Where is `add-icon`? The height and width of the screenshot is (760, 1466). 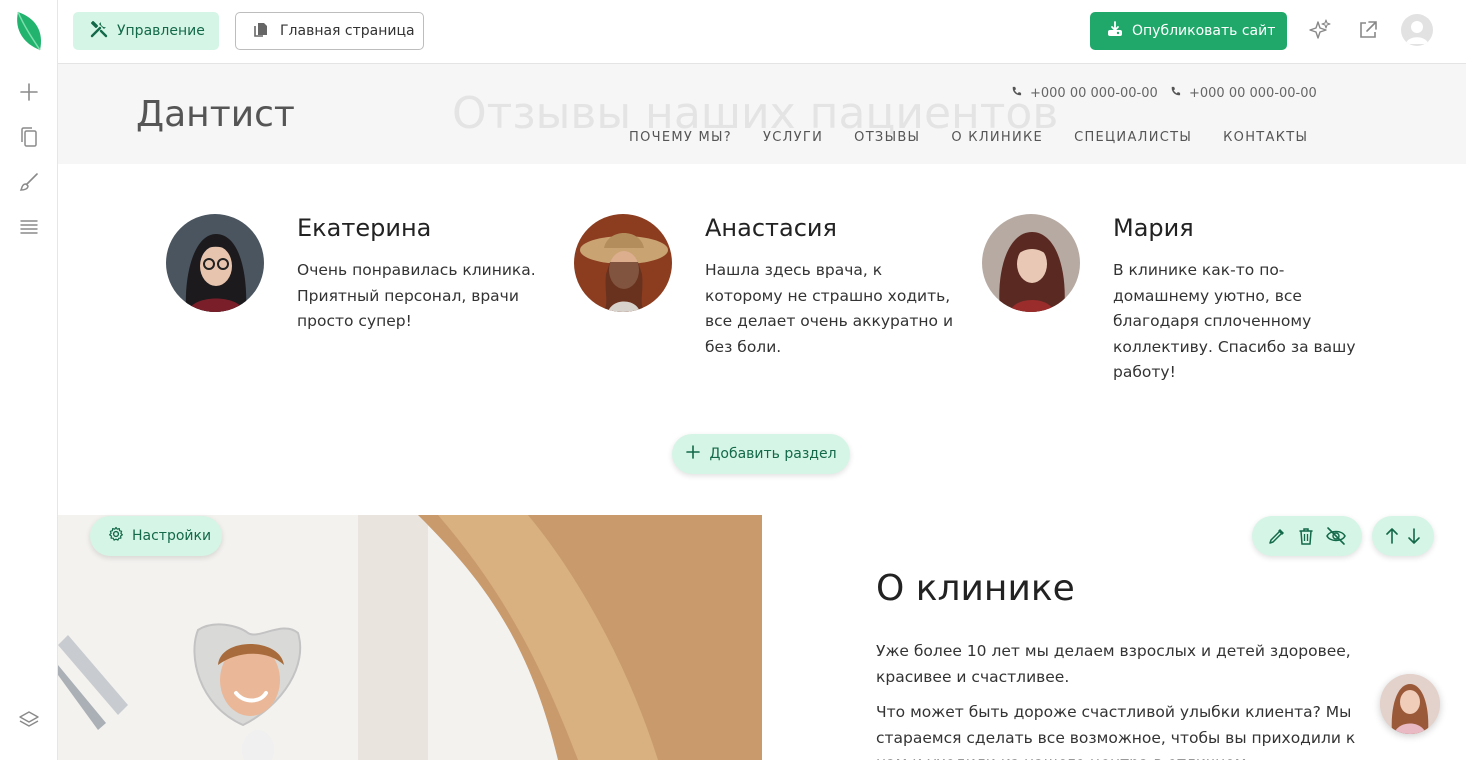
add-icon is located at coordinates (29, 92).